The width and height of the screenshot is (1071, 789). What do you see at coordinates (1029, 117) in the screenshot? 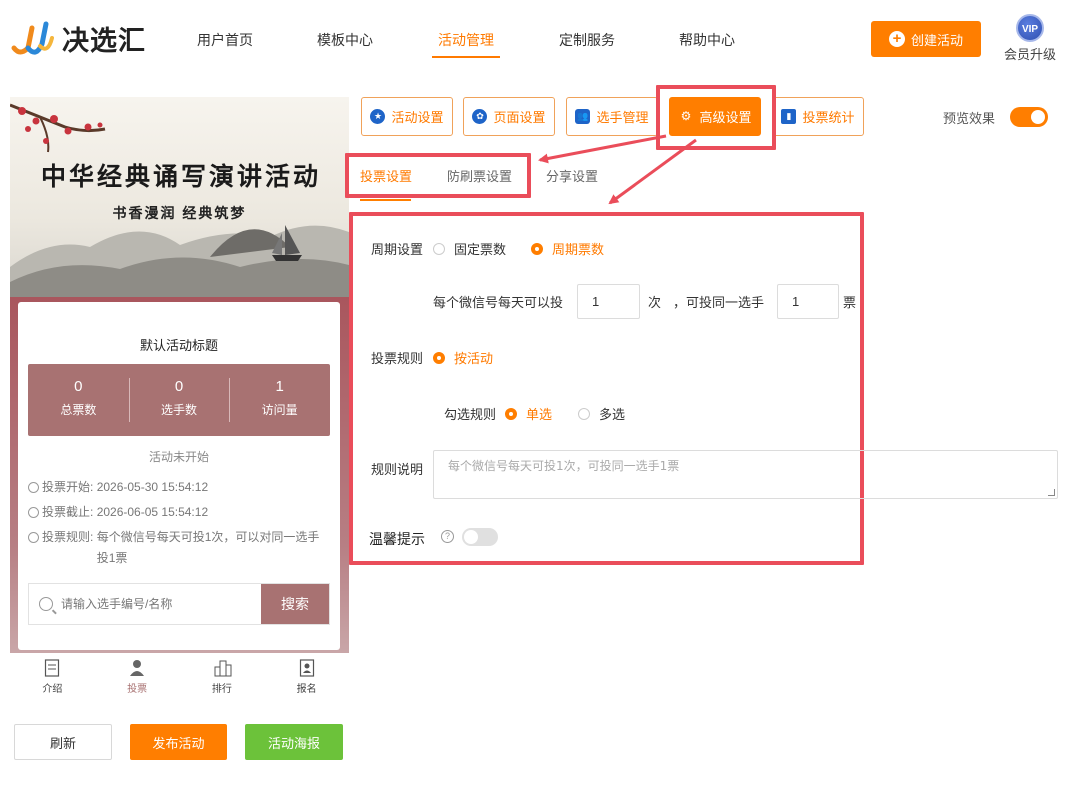
I see `preview-effect-toggle` at bounding box center [1029, 117].